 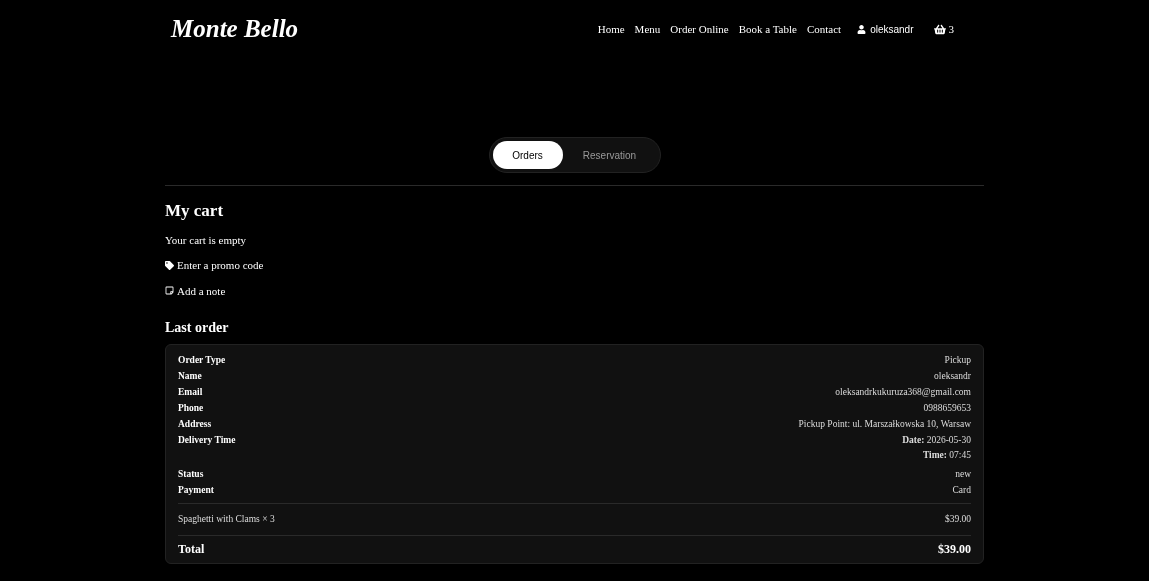 What do you see at coordinates (197, 328) in the screenshot?
I see `last-order-title: Last order` at bounding box center [197, 328].